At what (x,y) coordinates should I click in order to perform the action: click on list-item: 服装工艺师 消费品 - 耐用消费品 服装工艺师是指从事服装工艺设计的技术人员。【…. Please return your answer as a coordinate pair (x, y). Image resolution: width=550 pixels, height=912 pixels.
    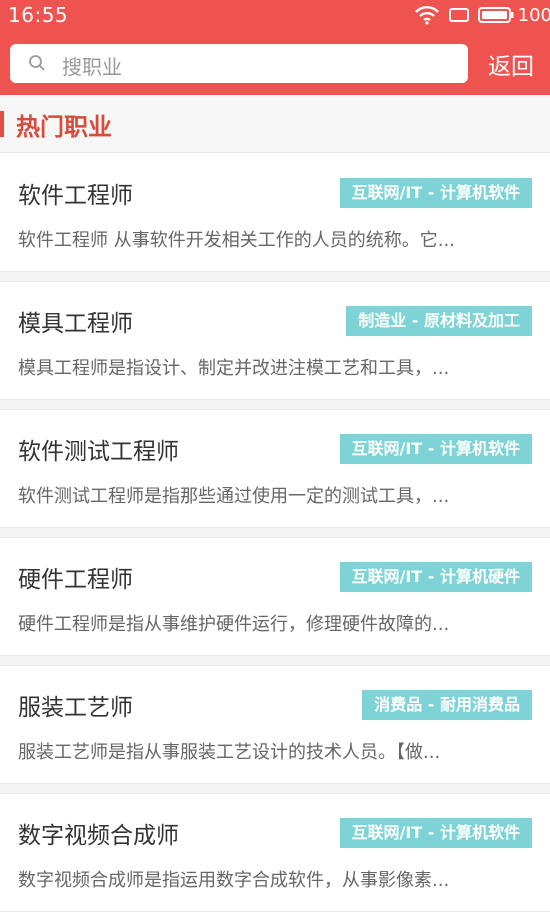
    Looking at the image, I should click on (275, 725).